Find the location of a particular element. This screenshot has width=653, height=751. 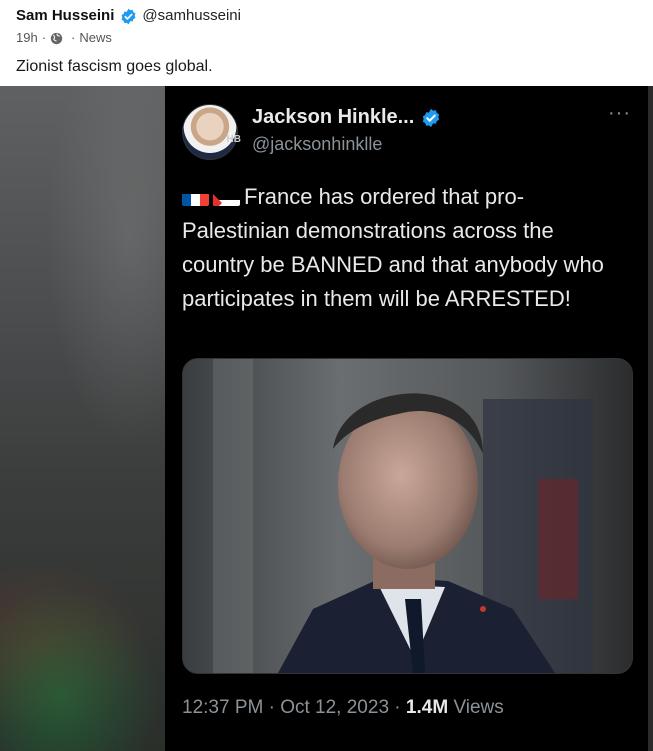

palestine-flag-icon is located at coordinates (226, 197).